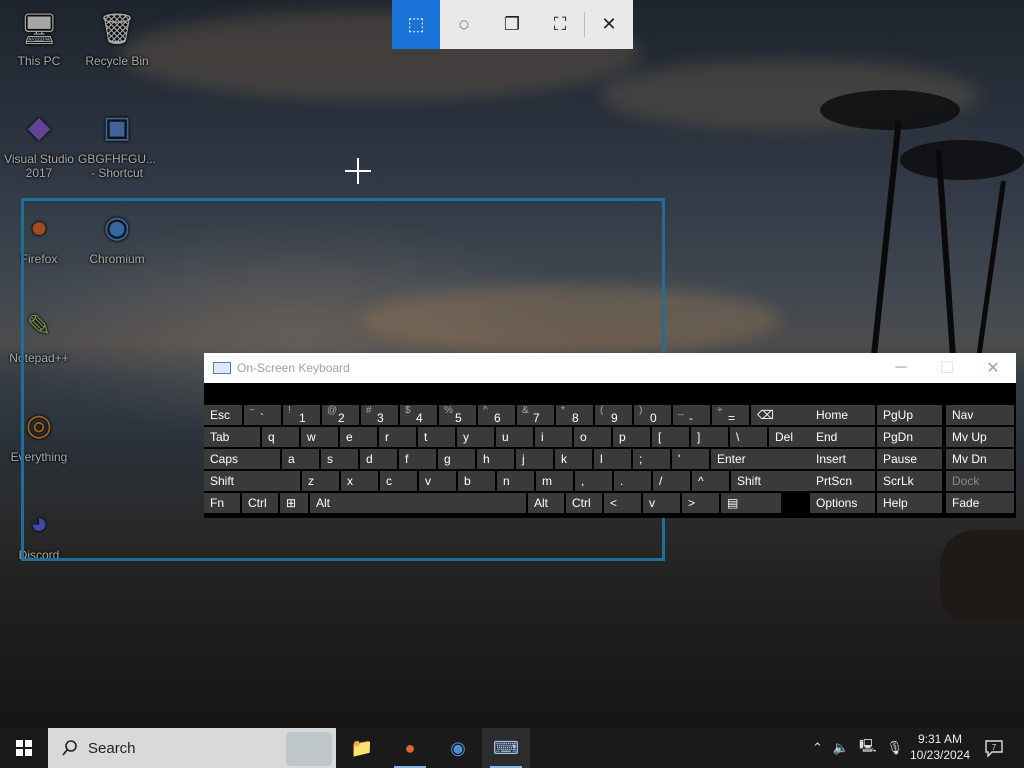 The width and height of the screenshot is (1024, 768). Describe the element at coordinates (609, 24) in the screenshot. I see `close-snip-button: ✕` at that location.